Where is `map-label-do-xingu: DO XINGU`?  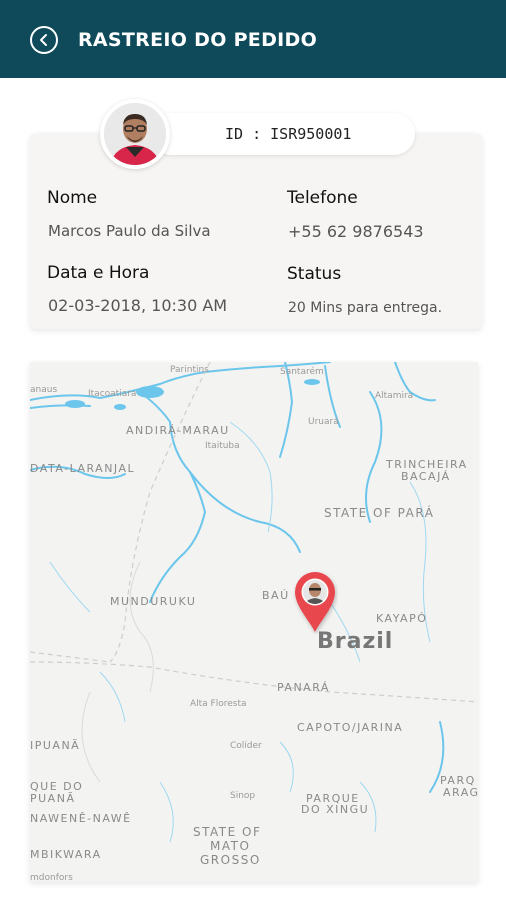
map-label-do-xingu: DO XINGU is located at coordinates (335, 809).